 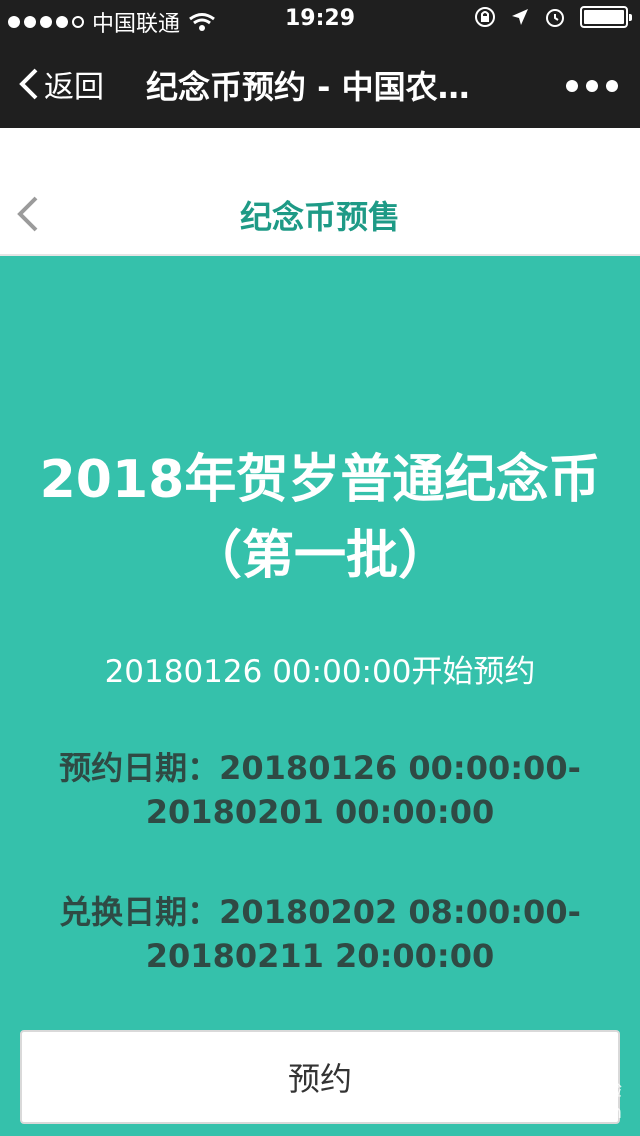 What do you see at coordinates (320, 518) in the screenshot?
I see `coin-title: 2018年贺岁普通纪念币（第一批）` at bounding box center [320, 518].